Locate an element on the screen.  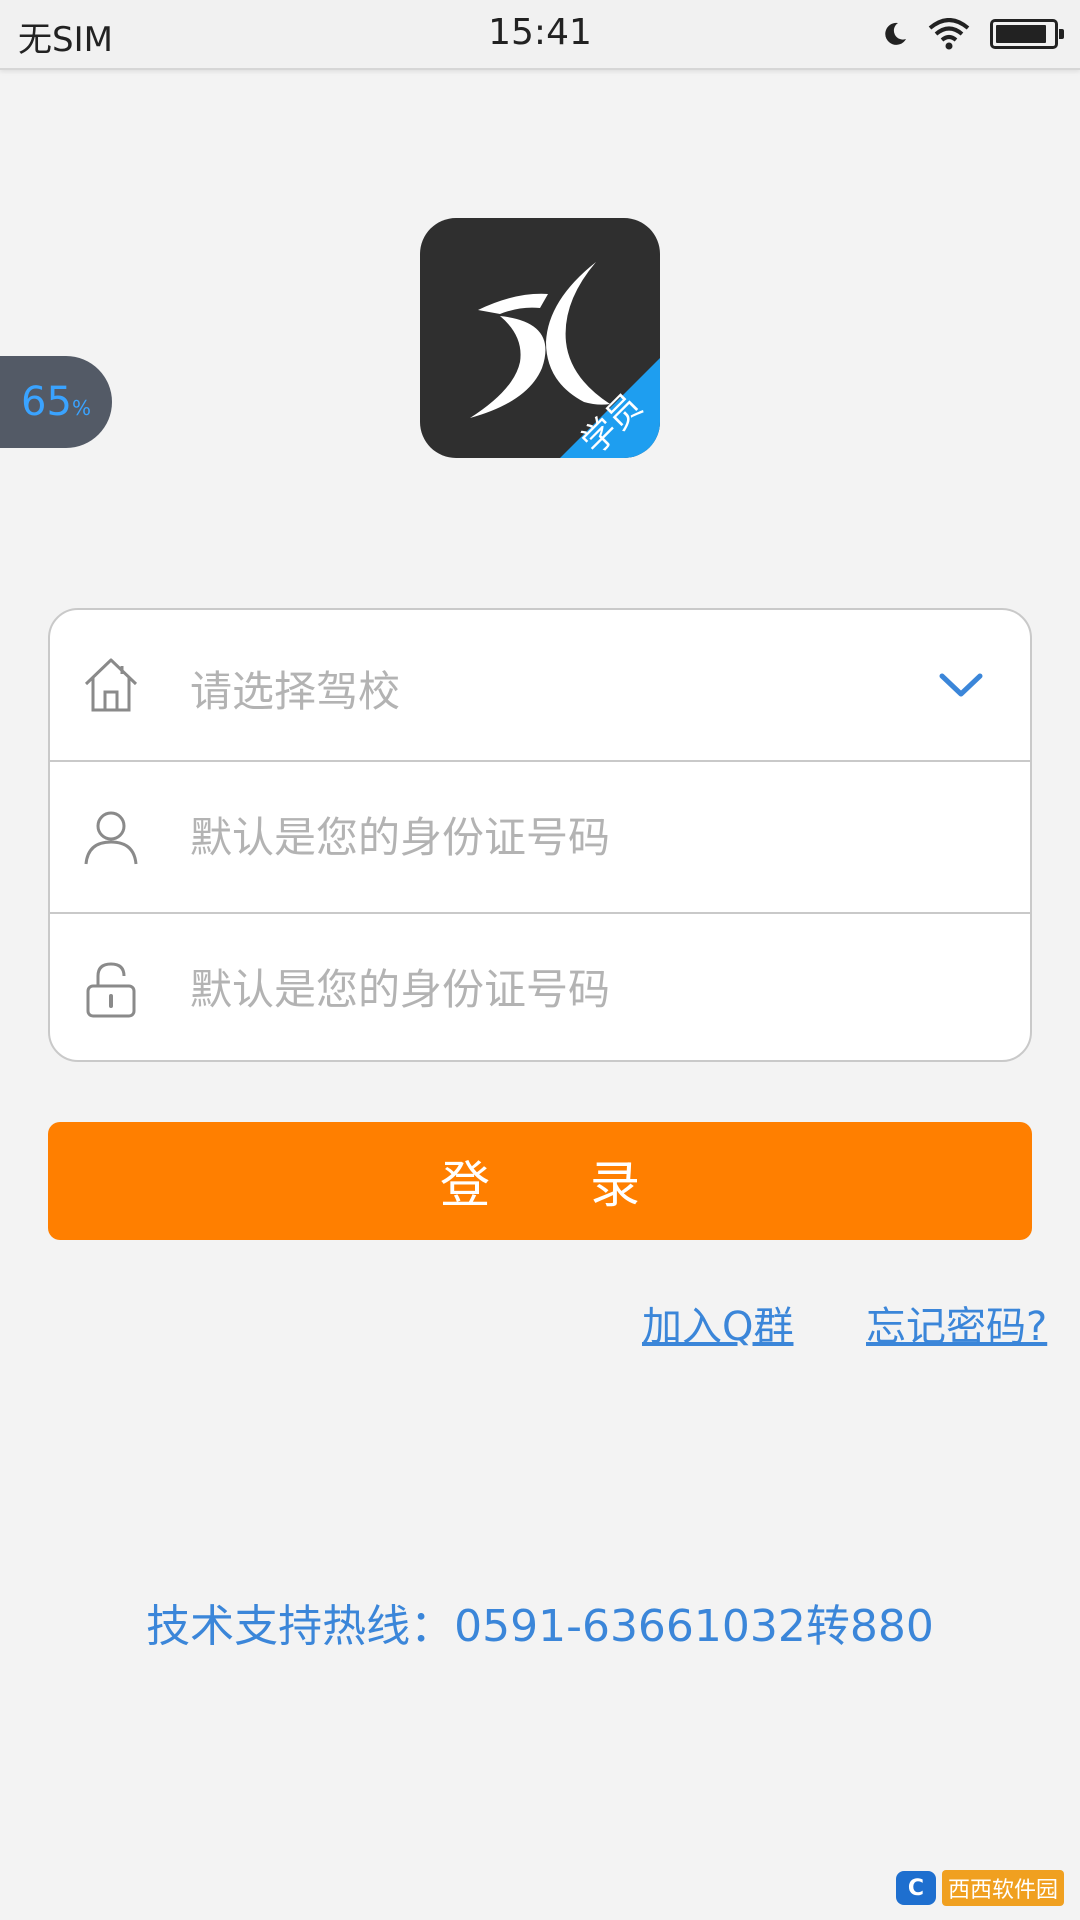
password-row is located at coordinates (540, 987).